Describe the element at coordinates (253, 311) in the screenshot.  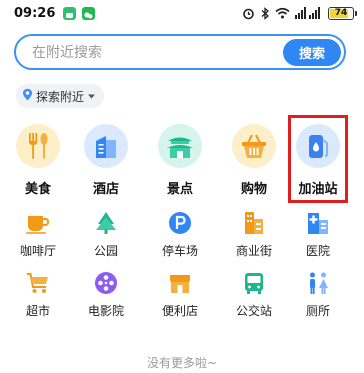
I see `category-label: 公交站` at that location.